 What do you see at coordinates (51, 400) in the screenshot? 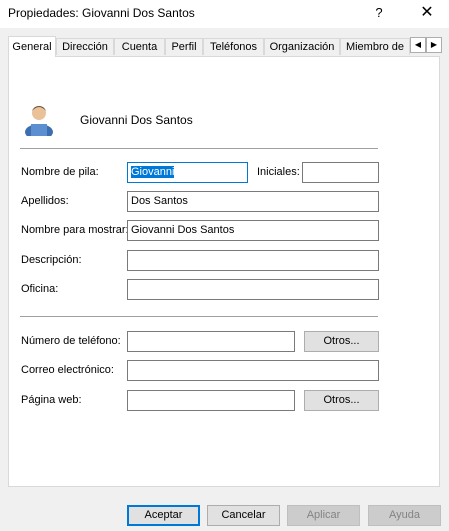
I see `web-page-label: Página web:` at bounding box center [51, 400].